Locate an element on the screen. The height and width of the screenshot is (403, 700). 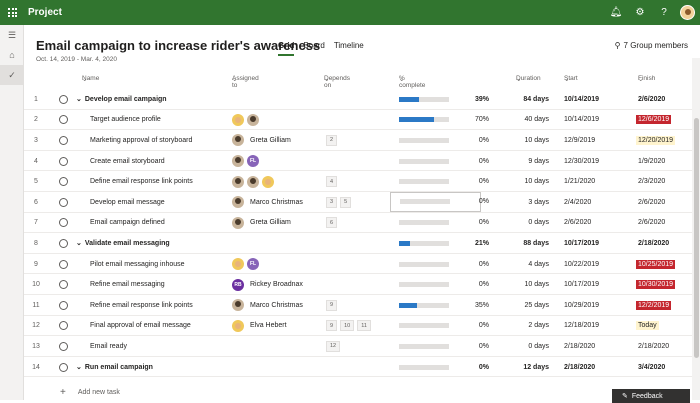
my-tasks-icon: ✓ is located at coordinates (12, 75).